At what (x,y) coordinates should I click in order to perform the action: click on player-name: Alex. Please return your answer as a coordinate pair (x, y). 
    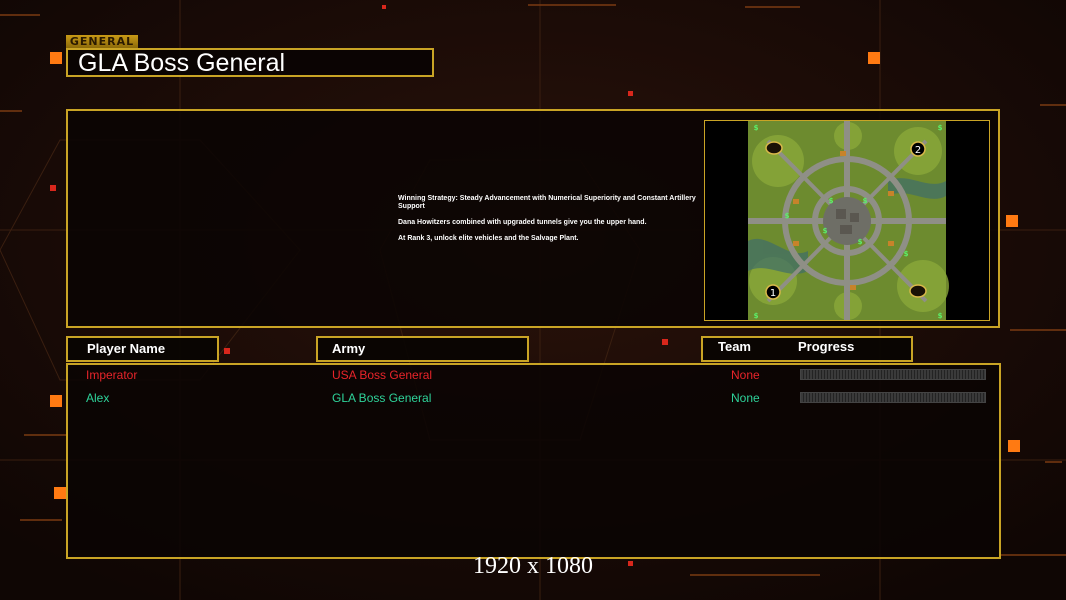
    Looking at the image, I should click on (98, 398).